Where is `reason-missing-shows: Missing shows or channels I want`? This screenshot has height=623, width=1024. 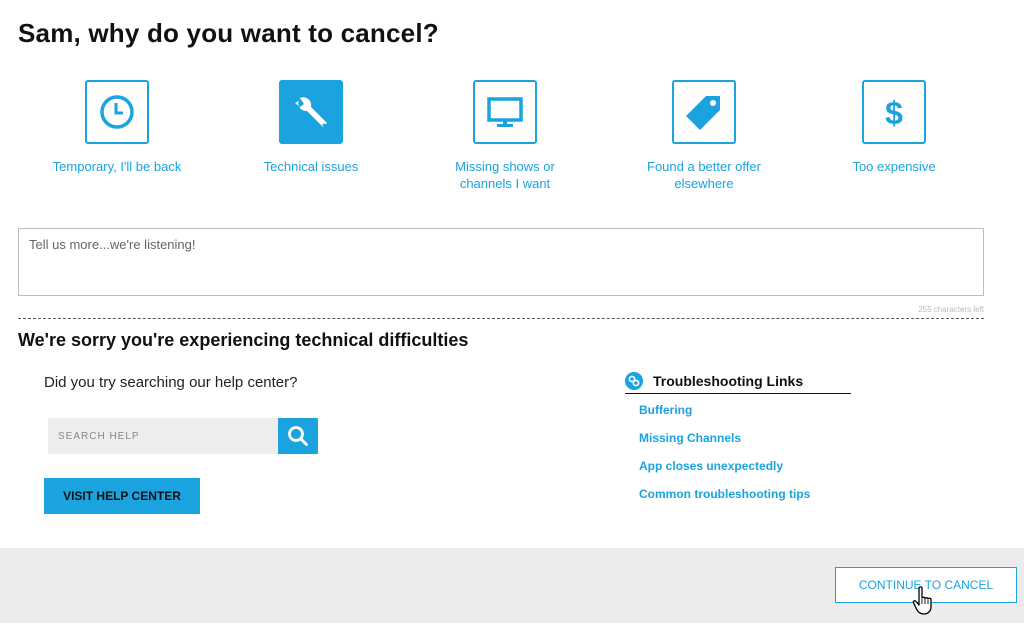
reason-missing-shows: Missing shows or channels I want is located at coordinates (505, 136).